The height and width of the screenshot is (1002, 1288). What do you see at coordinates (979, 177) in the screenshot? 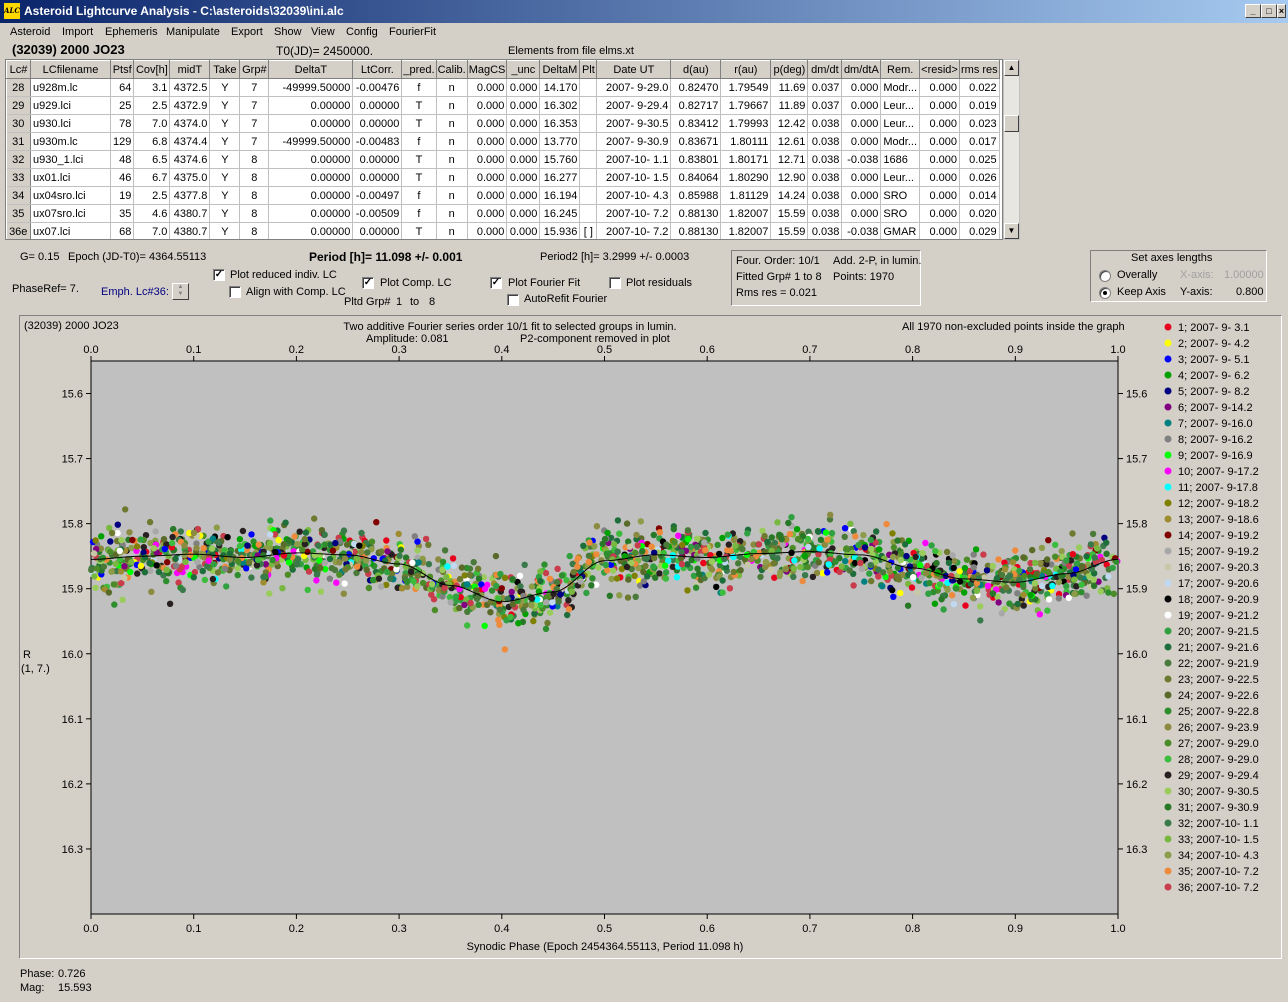
I see `table-cell: 0.026` at bounding box center [979, 177].